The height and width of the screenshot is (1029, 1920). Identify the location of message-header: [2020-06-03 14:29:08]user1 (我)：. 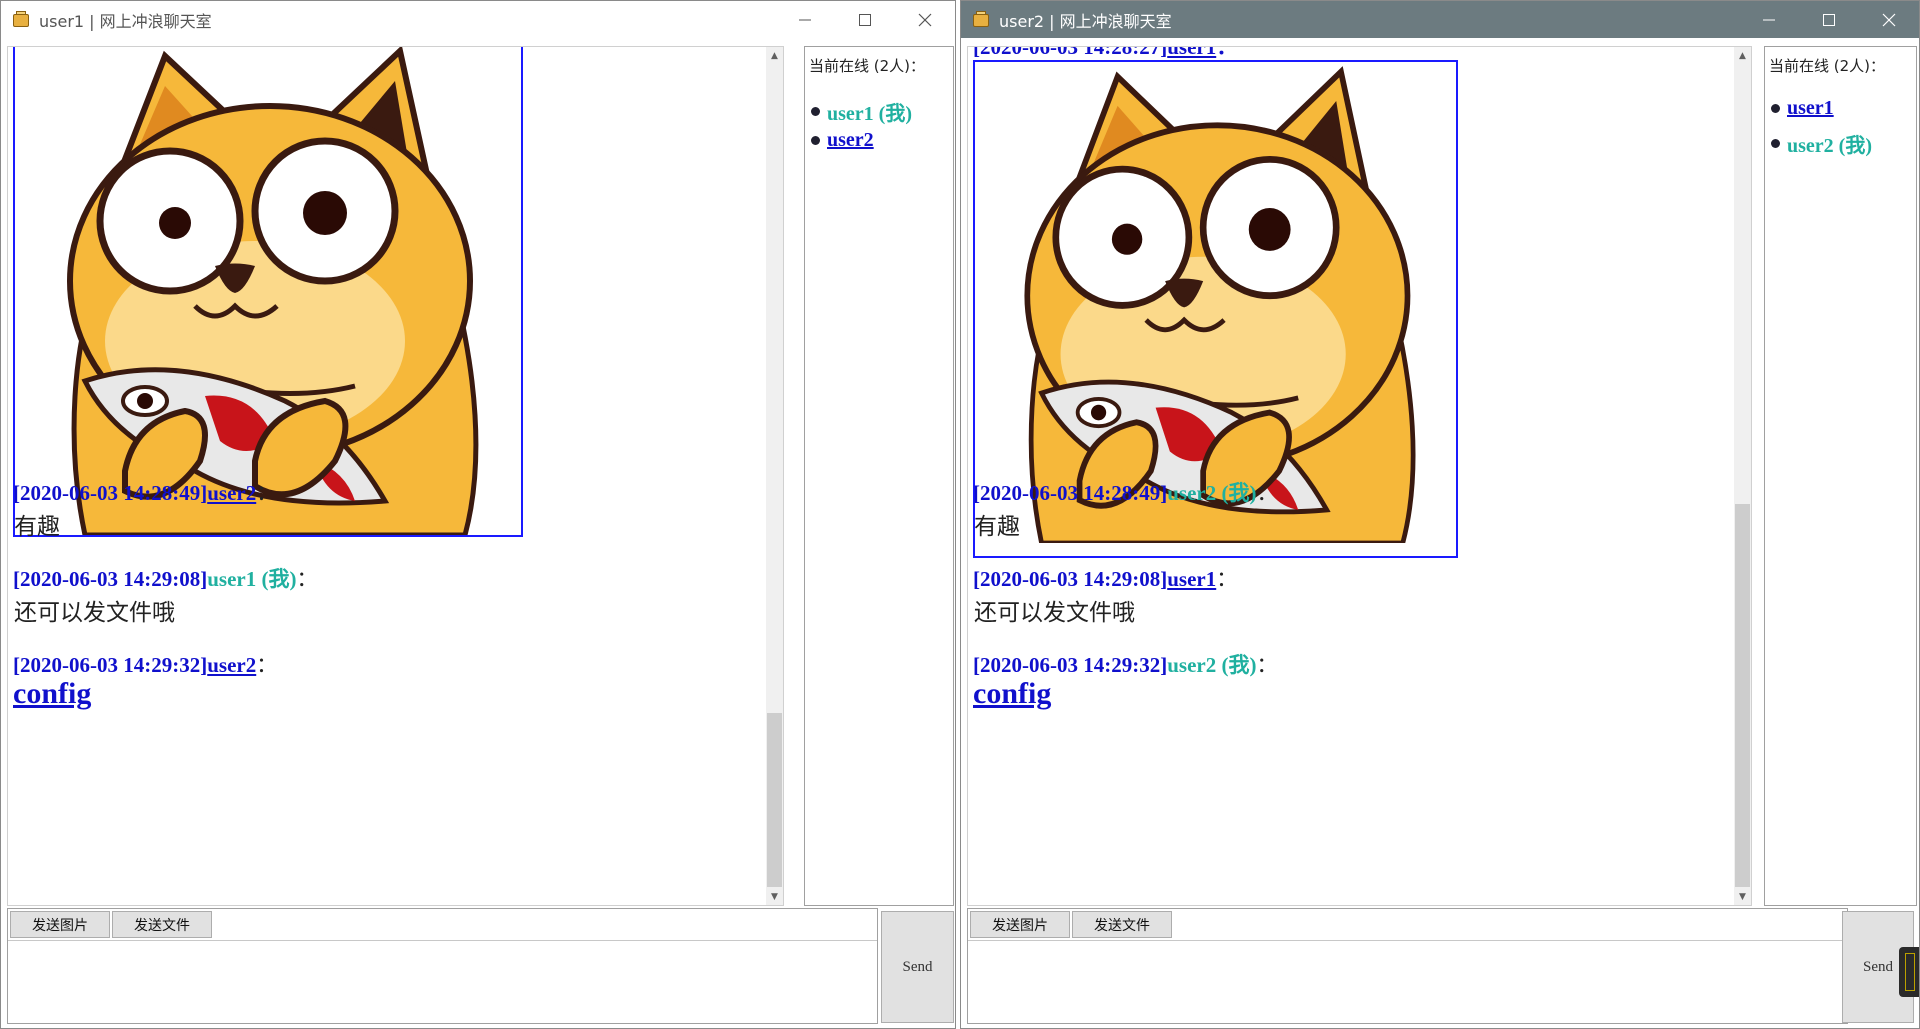
(165, 579).